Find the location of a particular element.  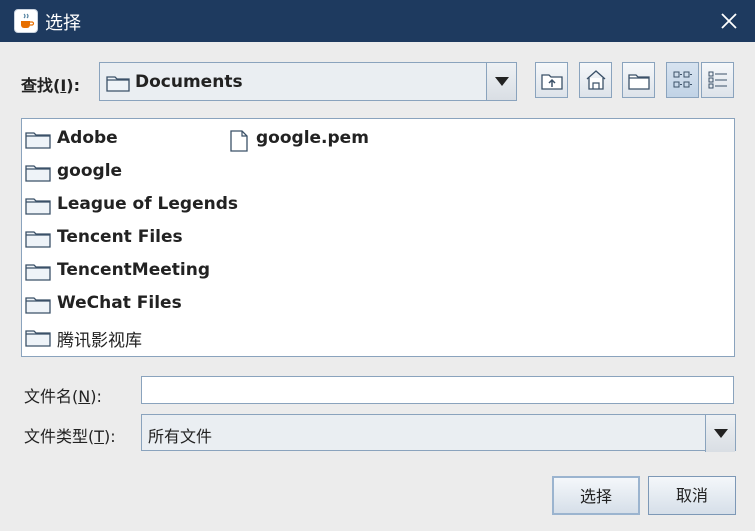

lookin-combo: Documents is located at coordinates (308, 81).